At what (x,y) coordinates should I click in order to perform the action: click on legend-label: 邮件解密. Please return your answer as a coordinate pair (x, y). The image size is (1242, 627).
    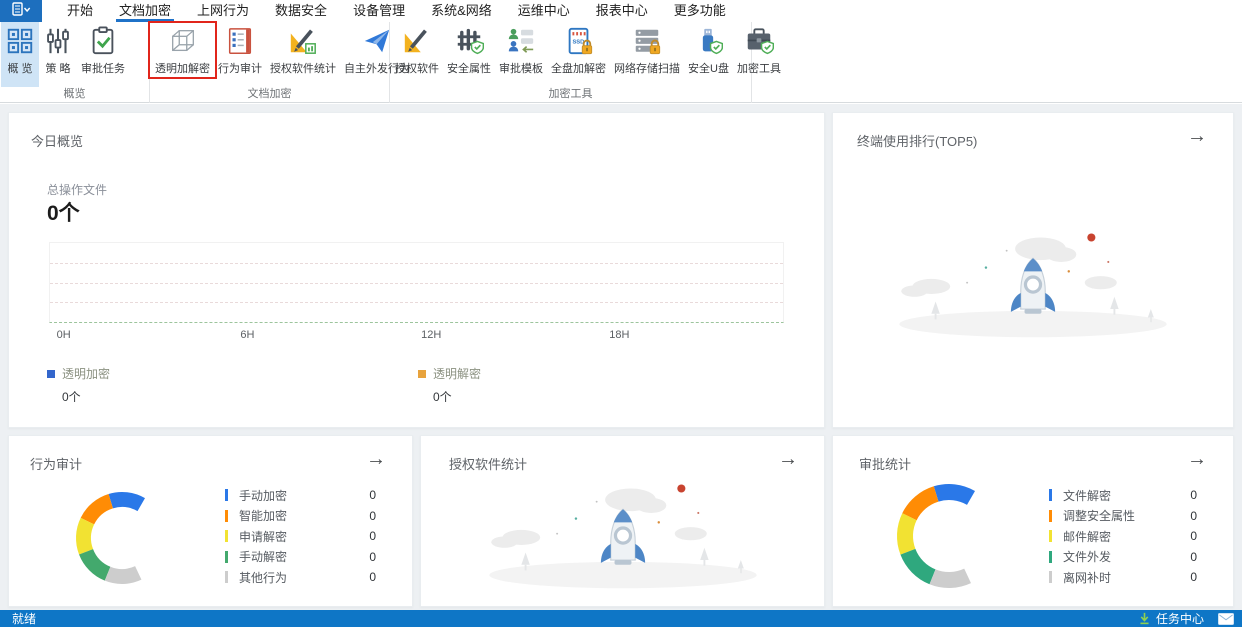
    Looking at the image, I should click on (1087, 536).